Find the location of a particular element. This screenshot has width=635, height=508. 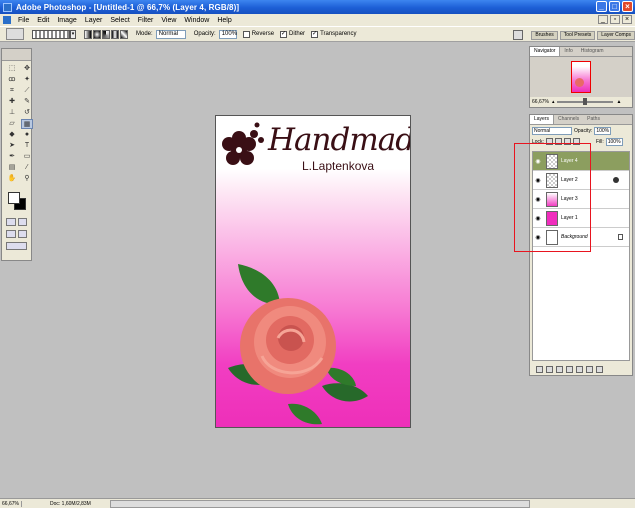

dither-checkbox: ✓ is located at coordinates (284, 34).